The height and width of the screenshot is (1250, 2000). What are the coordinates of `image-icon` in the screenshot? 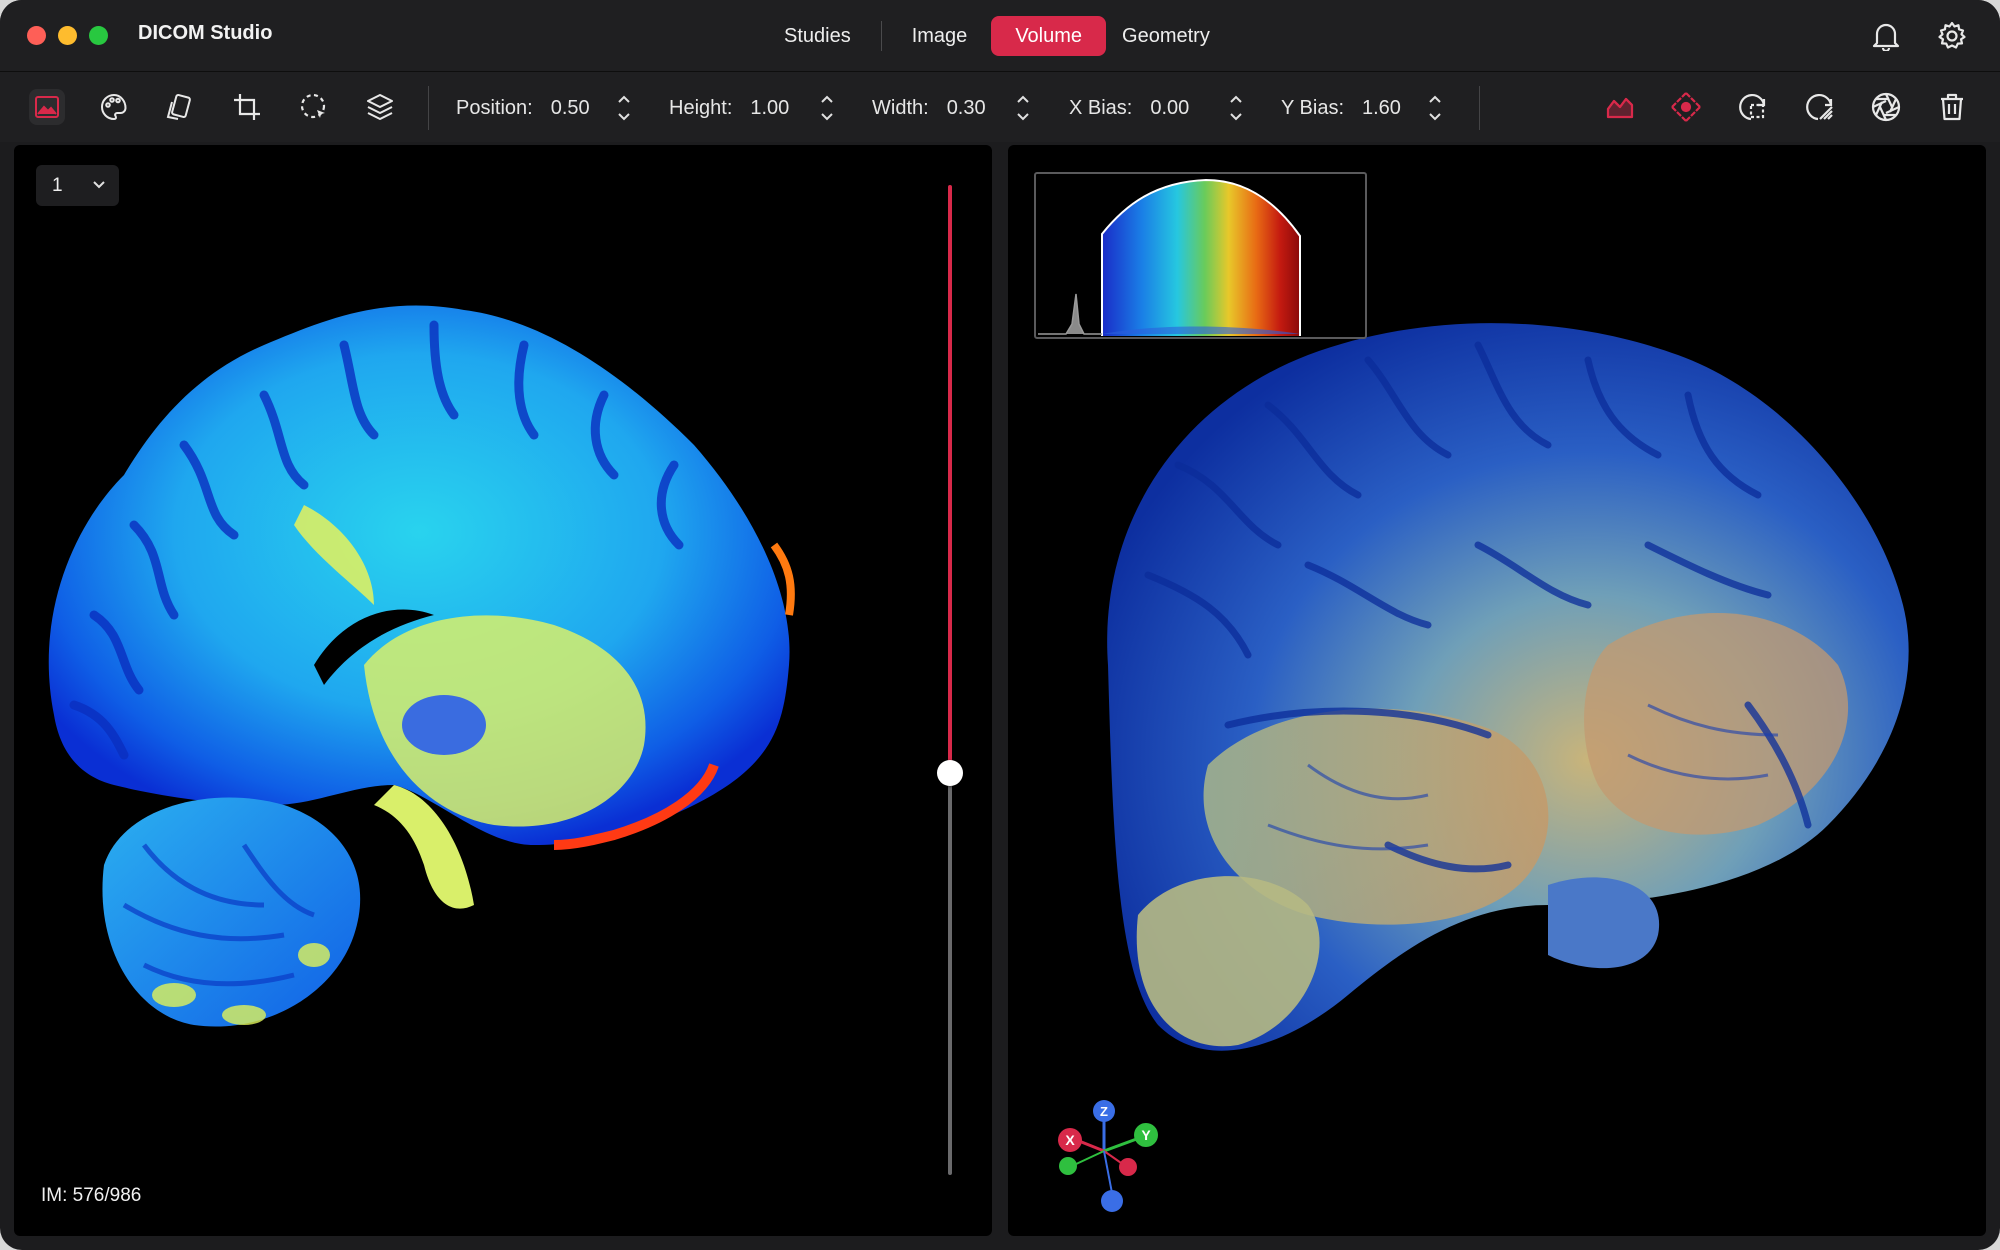 It's located at (47, 107).